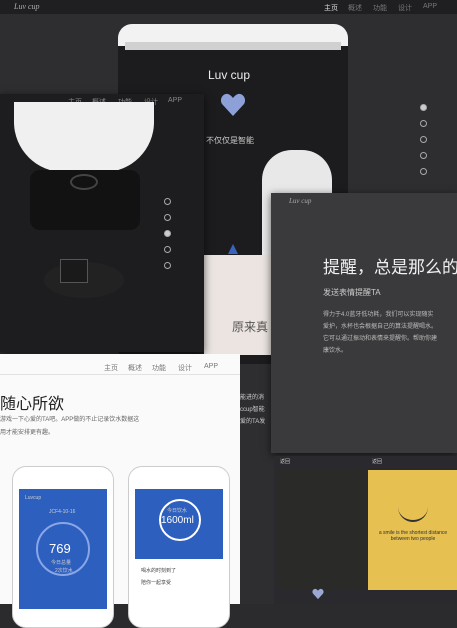  I want to click on right-panel-title: 提醒，总是那么的, so click(390, 267).